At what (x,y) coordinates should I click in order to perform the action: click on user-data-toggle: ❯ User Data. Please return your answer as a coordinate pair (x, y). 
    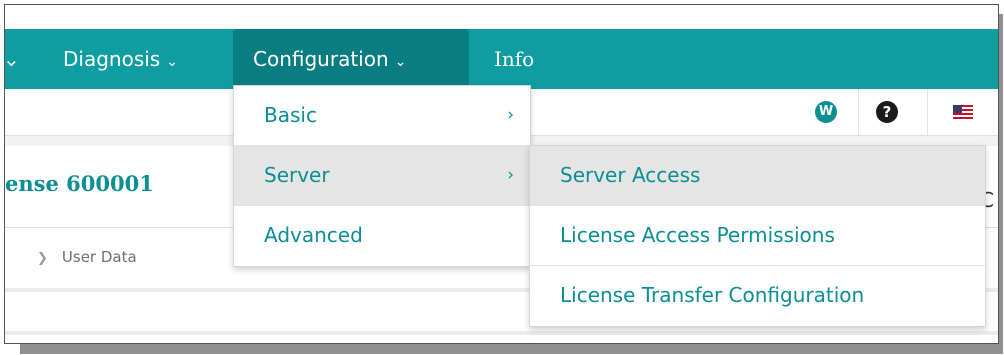
    Looking at the image, I should click on (87, 257).